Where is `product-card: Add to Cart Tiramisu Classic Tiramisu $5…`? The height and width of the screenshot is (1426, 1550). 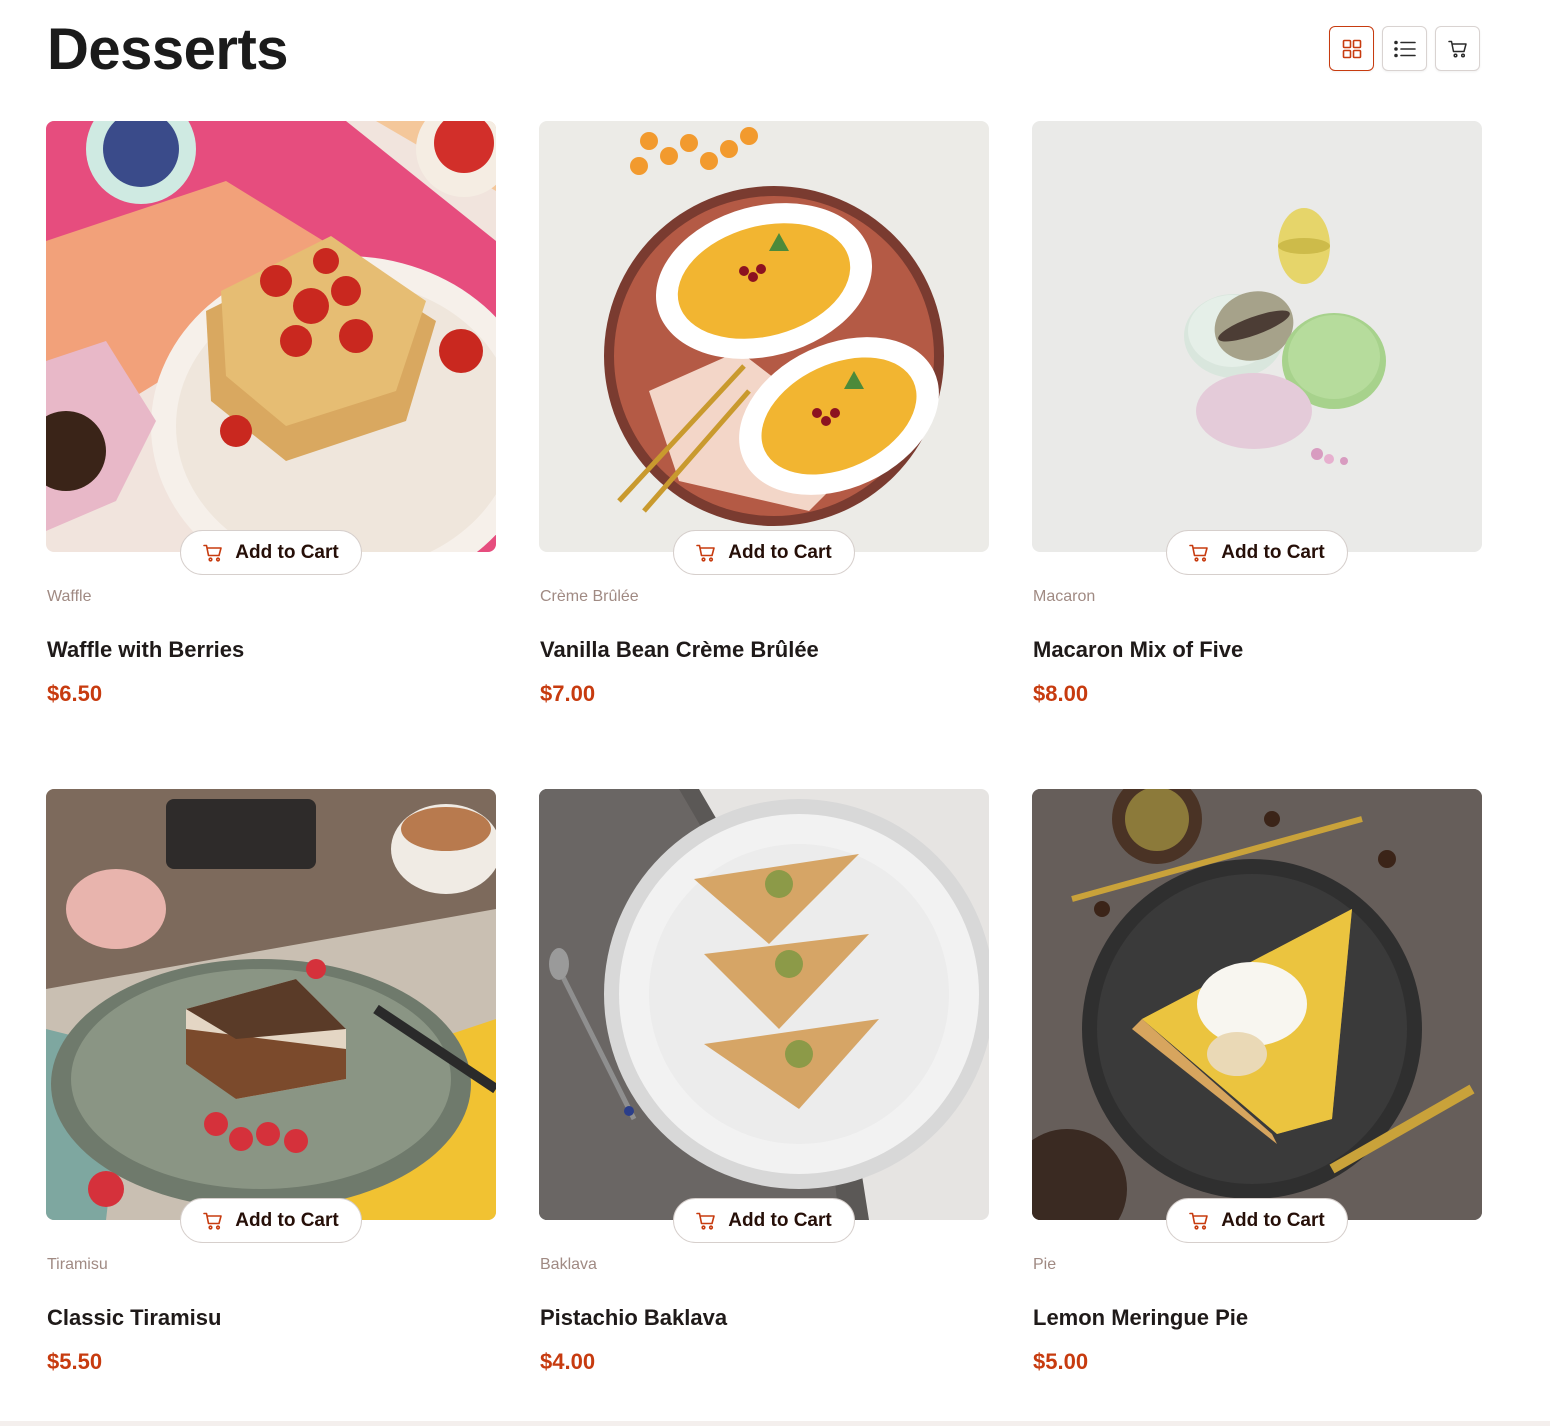
product-card: Add to Cart Tiramisu Classic Tiramisu $5… is located at coordinates (271, 1107).